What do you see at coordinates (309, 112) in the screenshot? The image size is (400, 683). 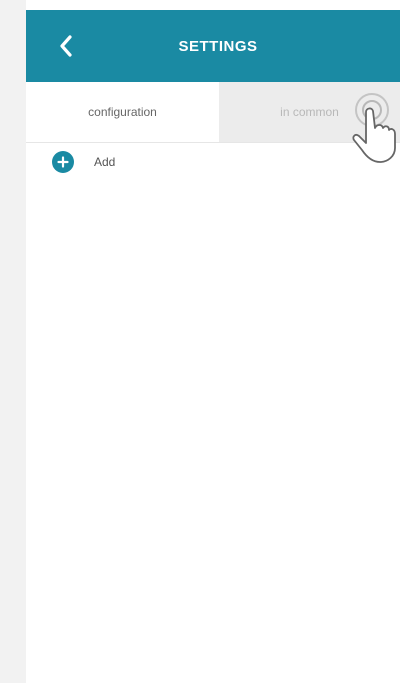 I see `tab-in-common-label: in common` at bounding box center [309, 112].